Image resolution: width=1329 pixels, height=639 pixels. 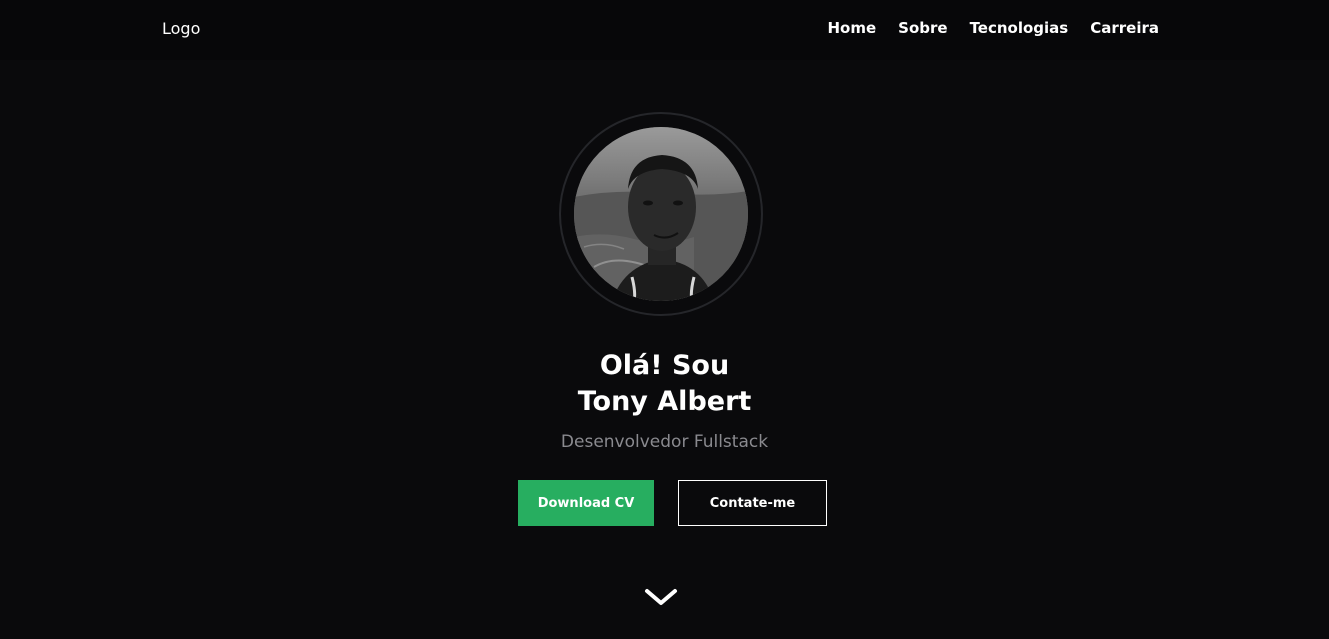 I want to click on hero-role: Desenvolvedor Fullstack, so click(x=664, y=442).